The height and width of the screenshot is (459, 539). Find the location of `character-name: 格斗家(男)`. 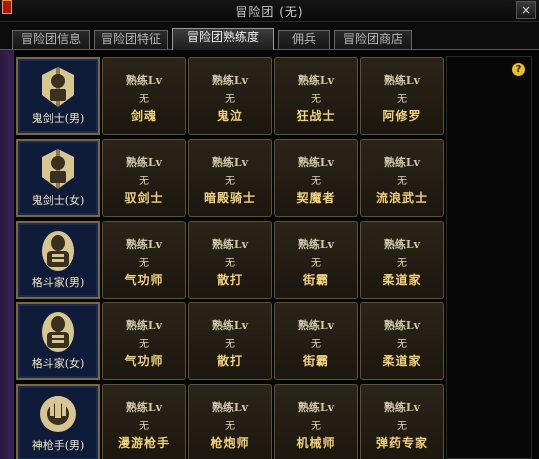

character-name: 格斗家(男) is located at coordinates (58, 282).